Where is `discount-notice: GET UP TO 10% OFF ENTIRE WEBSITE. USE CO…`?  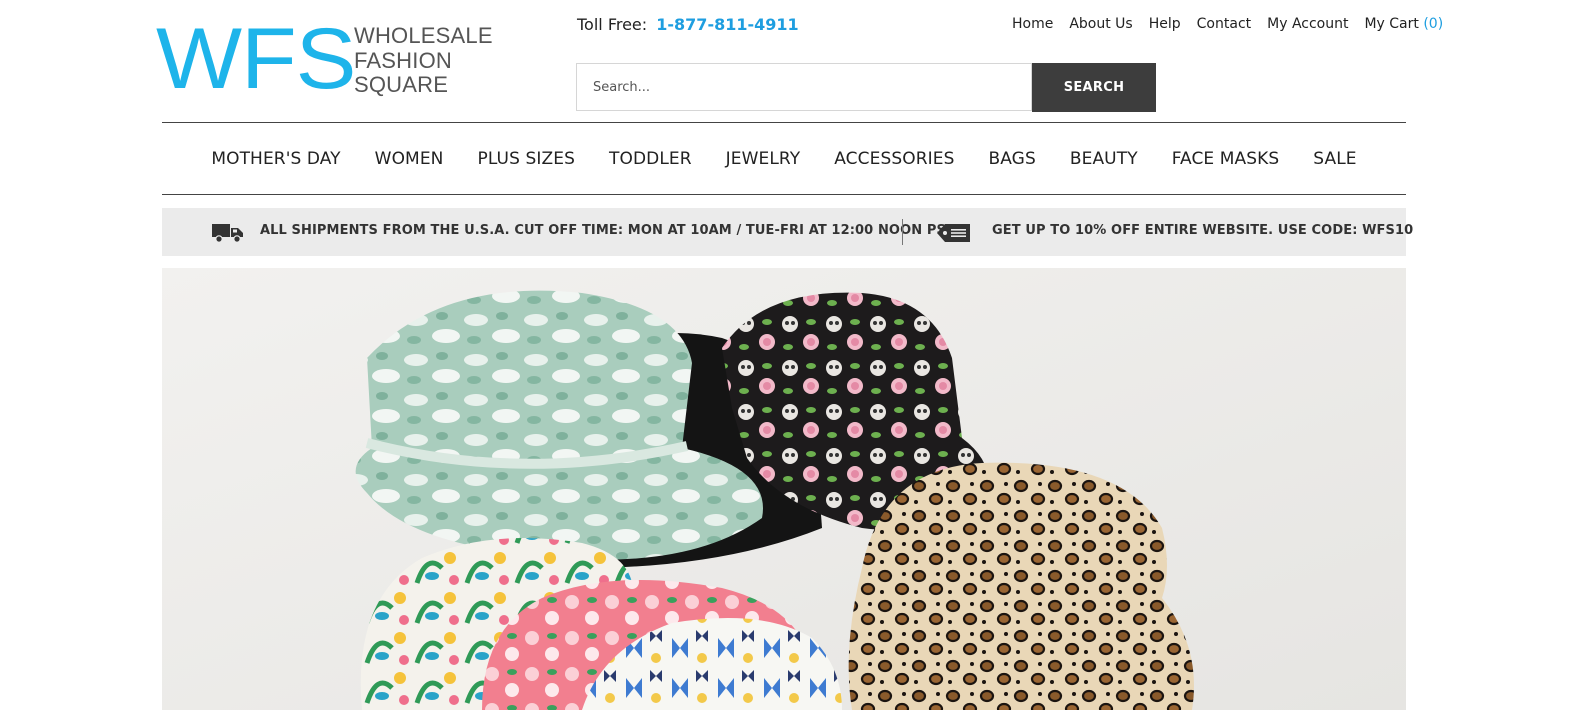
discount-notice: GET UP TO 10% OFF ENTIRE WEBSITE. USE CO… is located at coordinates (1203, 230).